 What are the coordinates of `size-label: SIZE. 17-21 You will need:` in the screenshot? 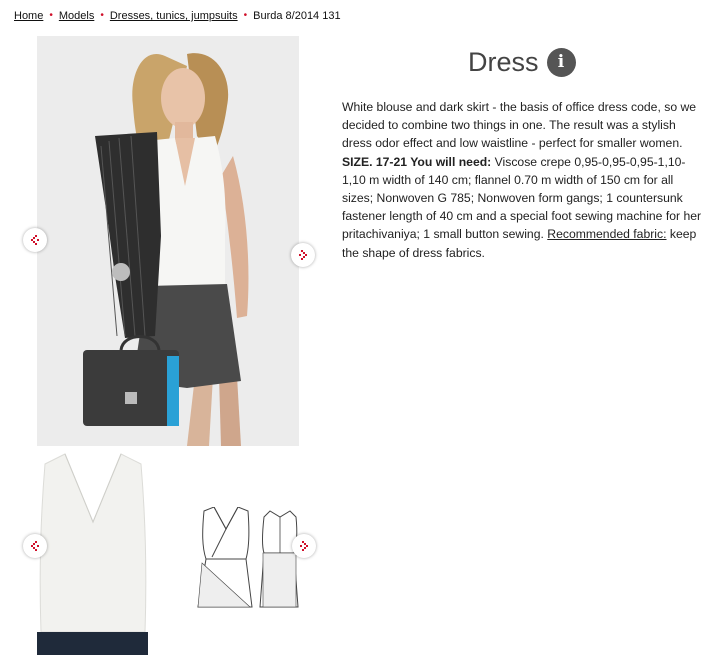 It's located at (417, 161).